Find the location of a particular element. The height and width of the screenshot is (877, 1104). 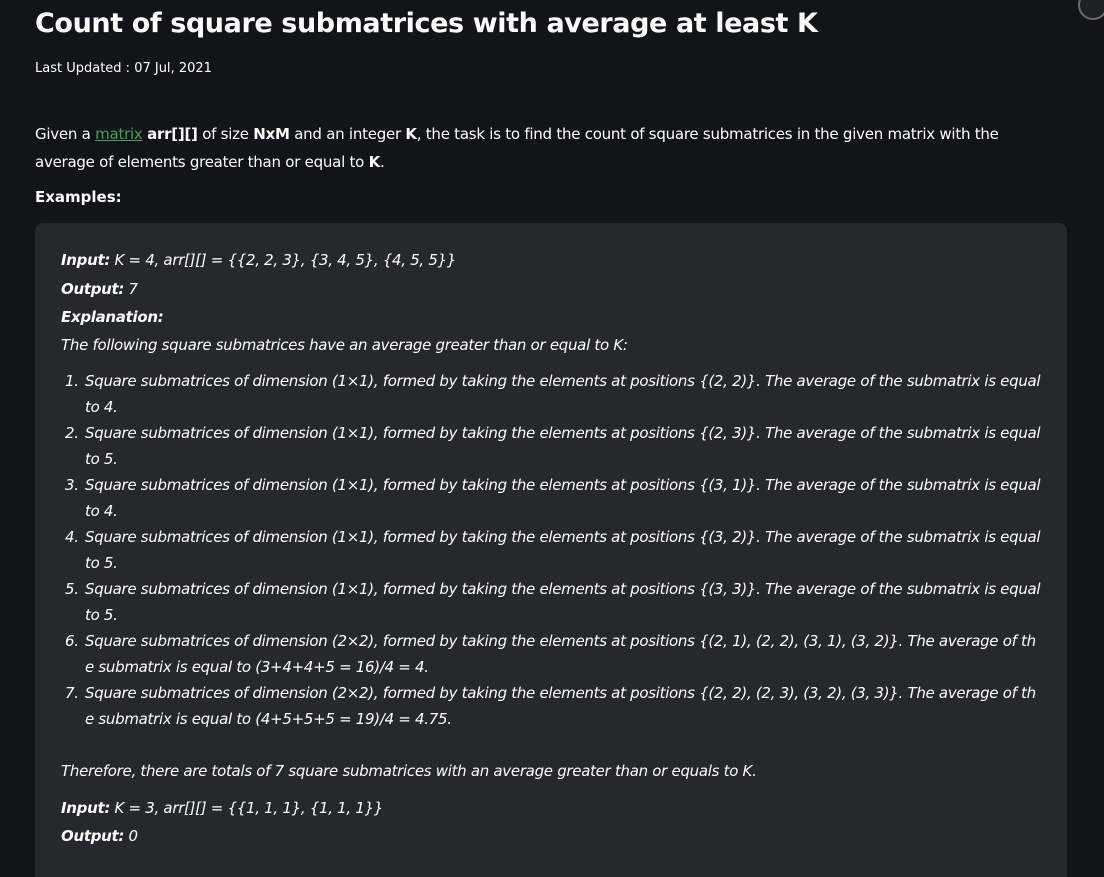

intro-text: Given a is located at coordinates (65, 134).